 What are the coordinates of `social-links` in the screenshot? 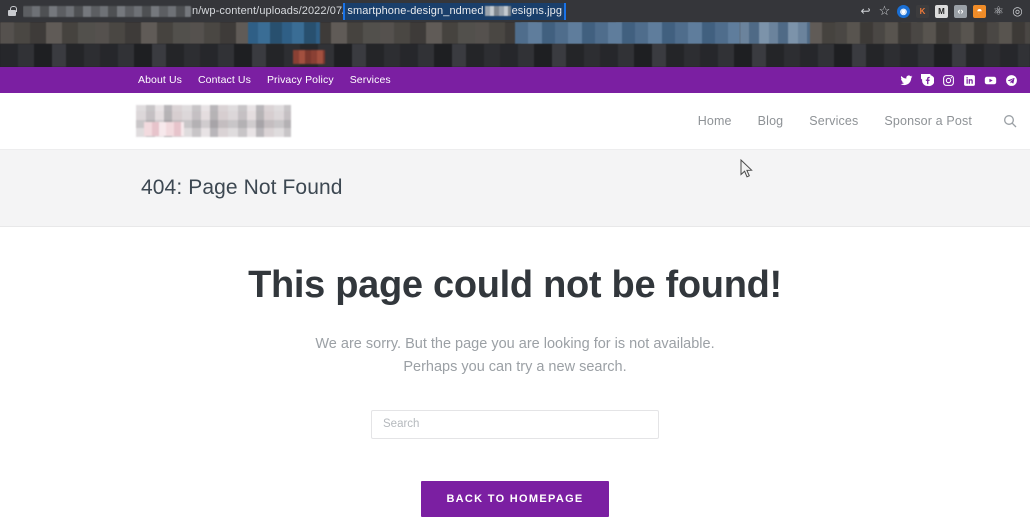 It's located at (959, 80).